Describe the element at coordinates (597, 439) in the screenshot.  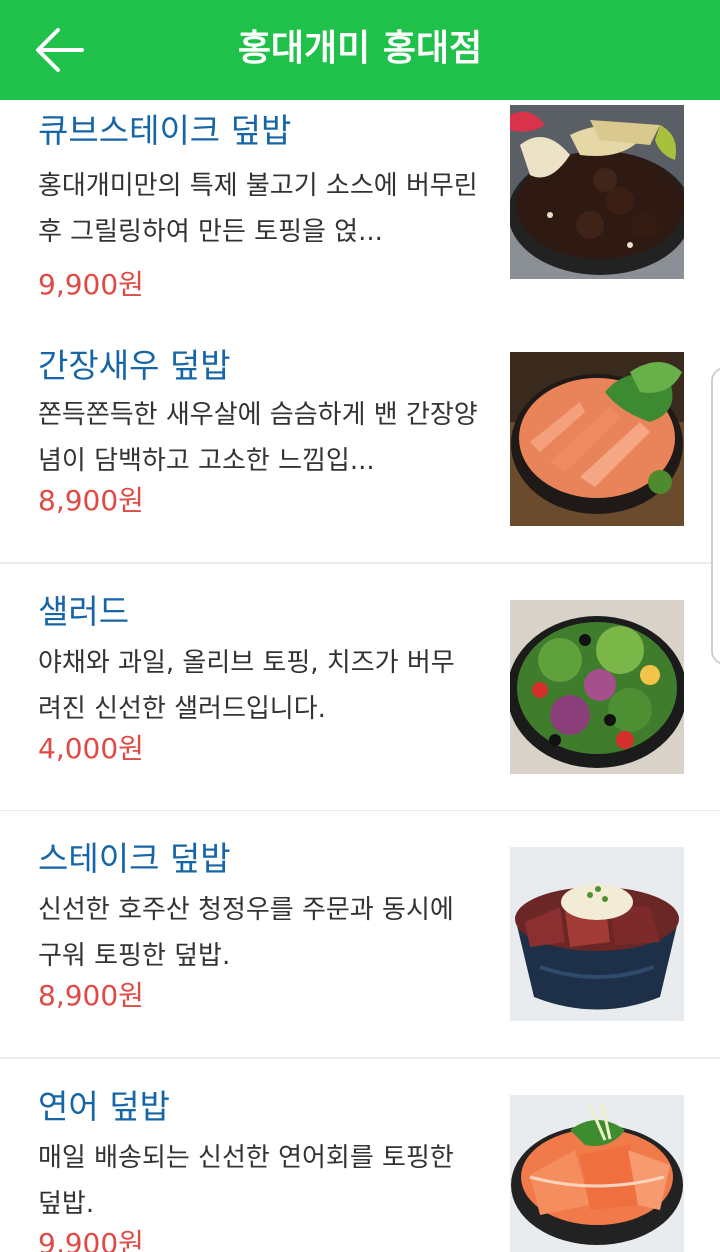
I see `soy-shrimp-bowl-photo` at that location.